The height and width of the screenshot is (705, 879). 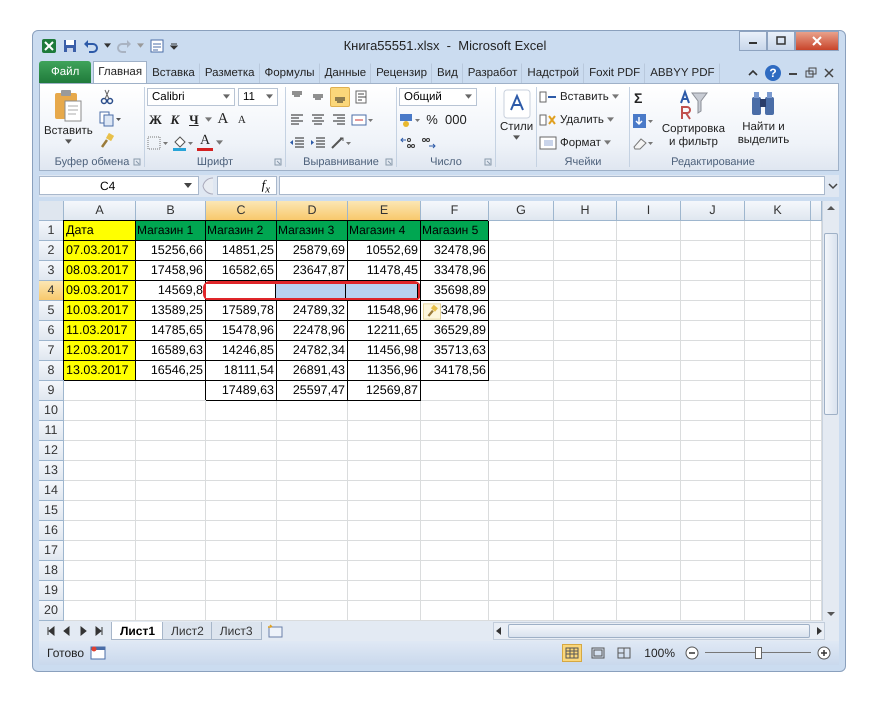 What do you see at coordinates (51, 270) in the screenshot?
I see `row-header: 3` at bounding box center [51, 270].